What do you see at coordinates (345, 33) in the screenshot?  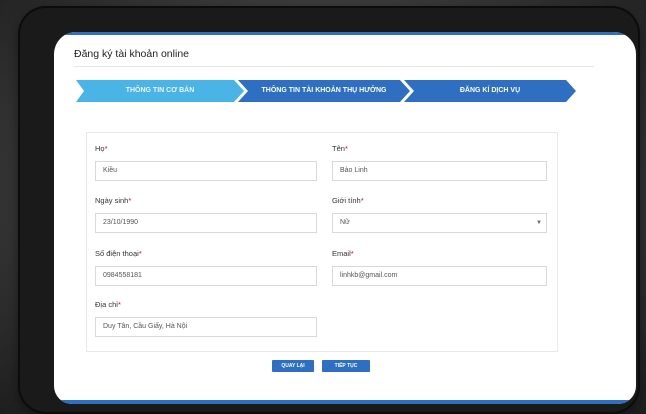 I see `screen-top-accent` at bounding box center [345, 33].